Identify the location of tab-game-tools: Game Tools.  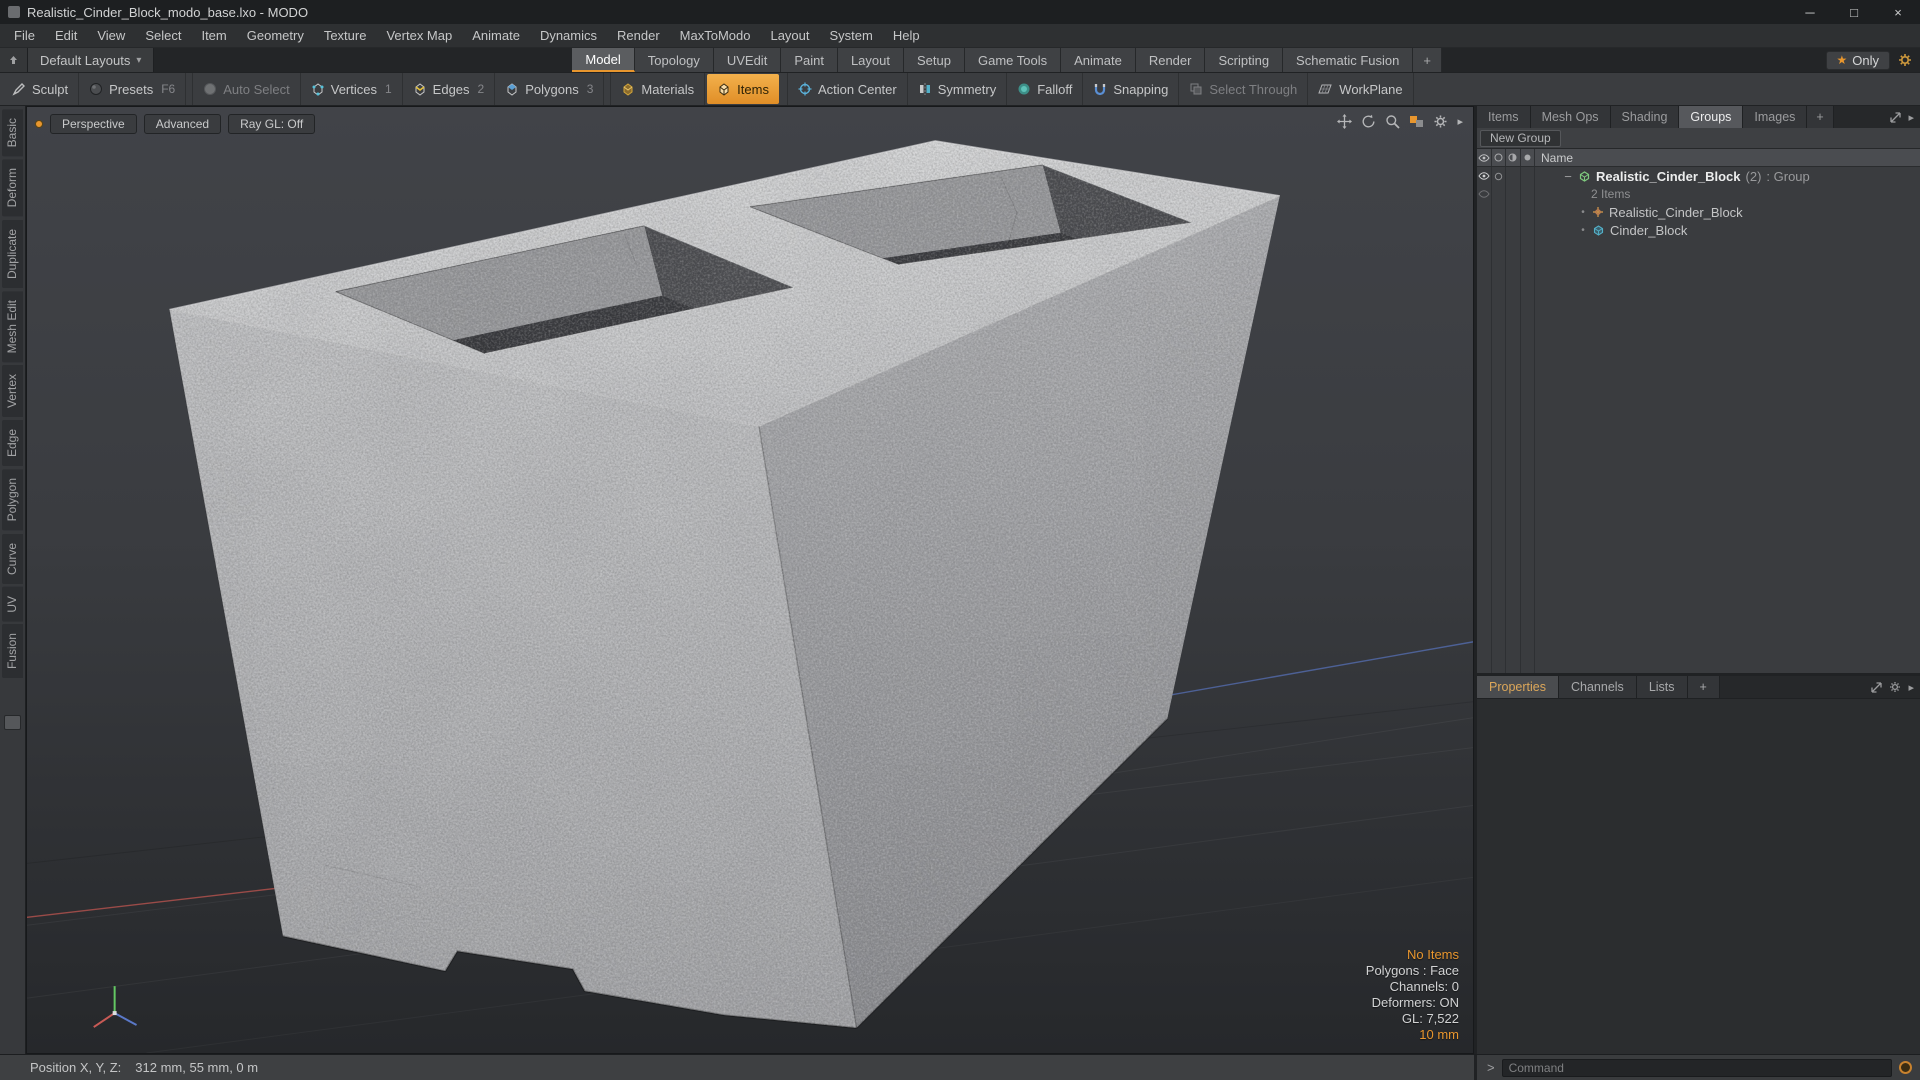
(1013, 60).